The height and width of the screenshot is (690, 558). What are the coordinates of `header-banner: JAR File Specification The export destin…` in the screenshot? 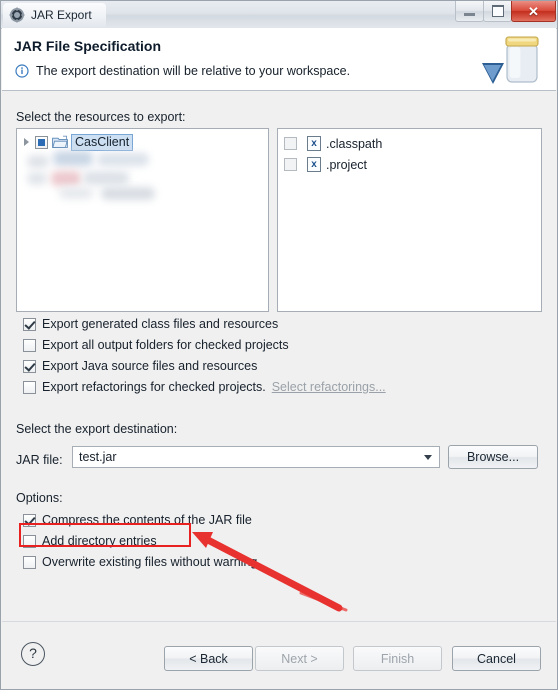 It's located at (279, 59).